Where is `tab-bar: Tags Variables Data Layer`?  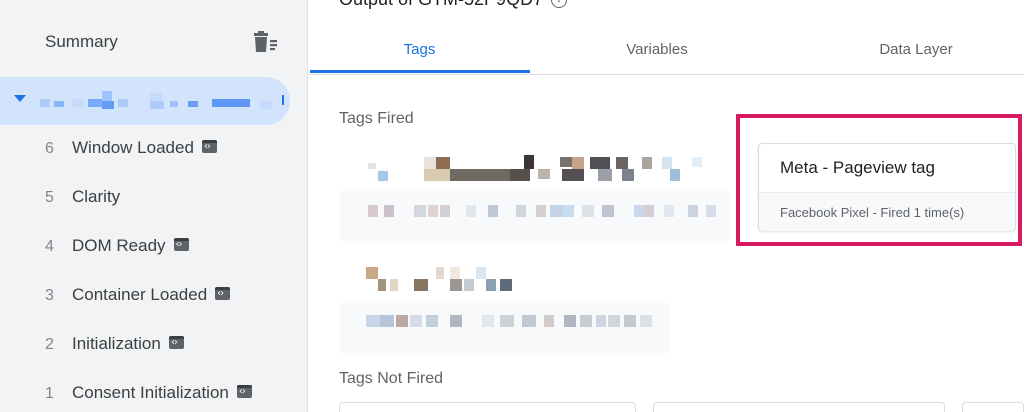
tab-bar: Tags Variables Data Layer is located at coordinates (666, 50).